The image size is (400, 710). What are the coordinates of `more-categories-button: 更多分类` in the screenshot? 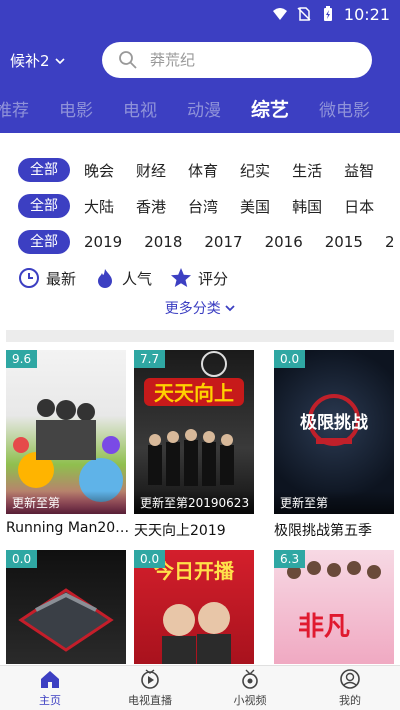 It's located at (200, 308).